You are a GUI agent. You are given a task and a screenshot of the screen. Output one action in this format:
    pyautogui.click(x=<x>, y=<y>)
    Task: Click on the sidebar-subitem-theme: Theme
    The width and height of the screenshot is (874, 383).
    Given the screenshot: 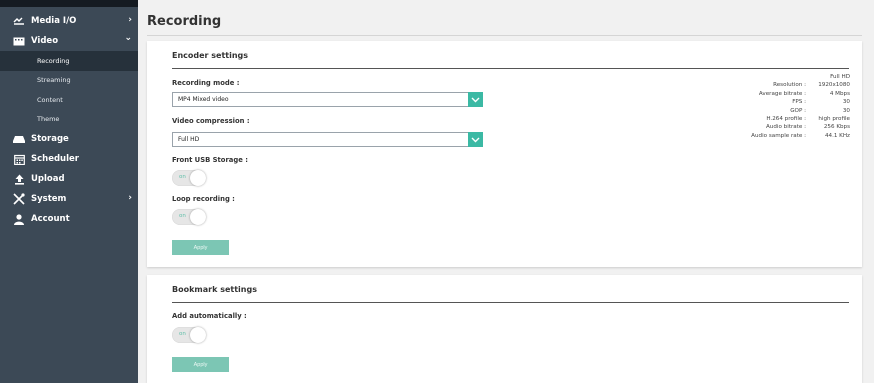 What is the action you would take?
    pyautogui.click(x=69, y=120)
    